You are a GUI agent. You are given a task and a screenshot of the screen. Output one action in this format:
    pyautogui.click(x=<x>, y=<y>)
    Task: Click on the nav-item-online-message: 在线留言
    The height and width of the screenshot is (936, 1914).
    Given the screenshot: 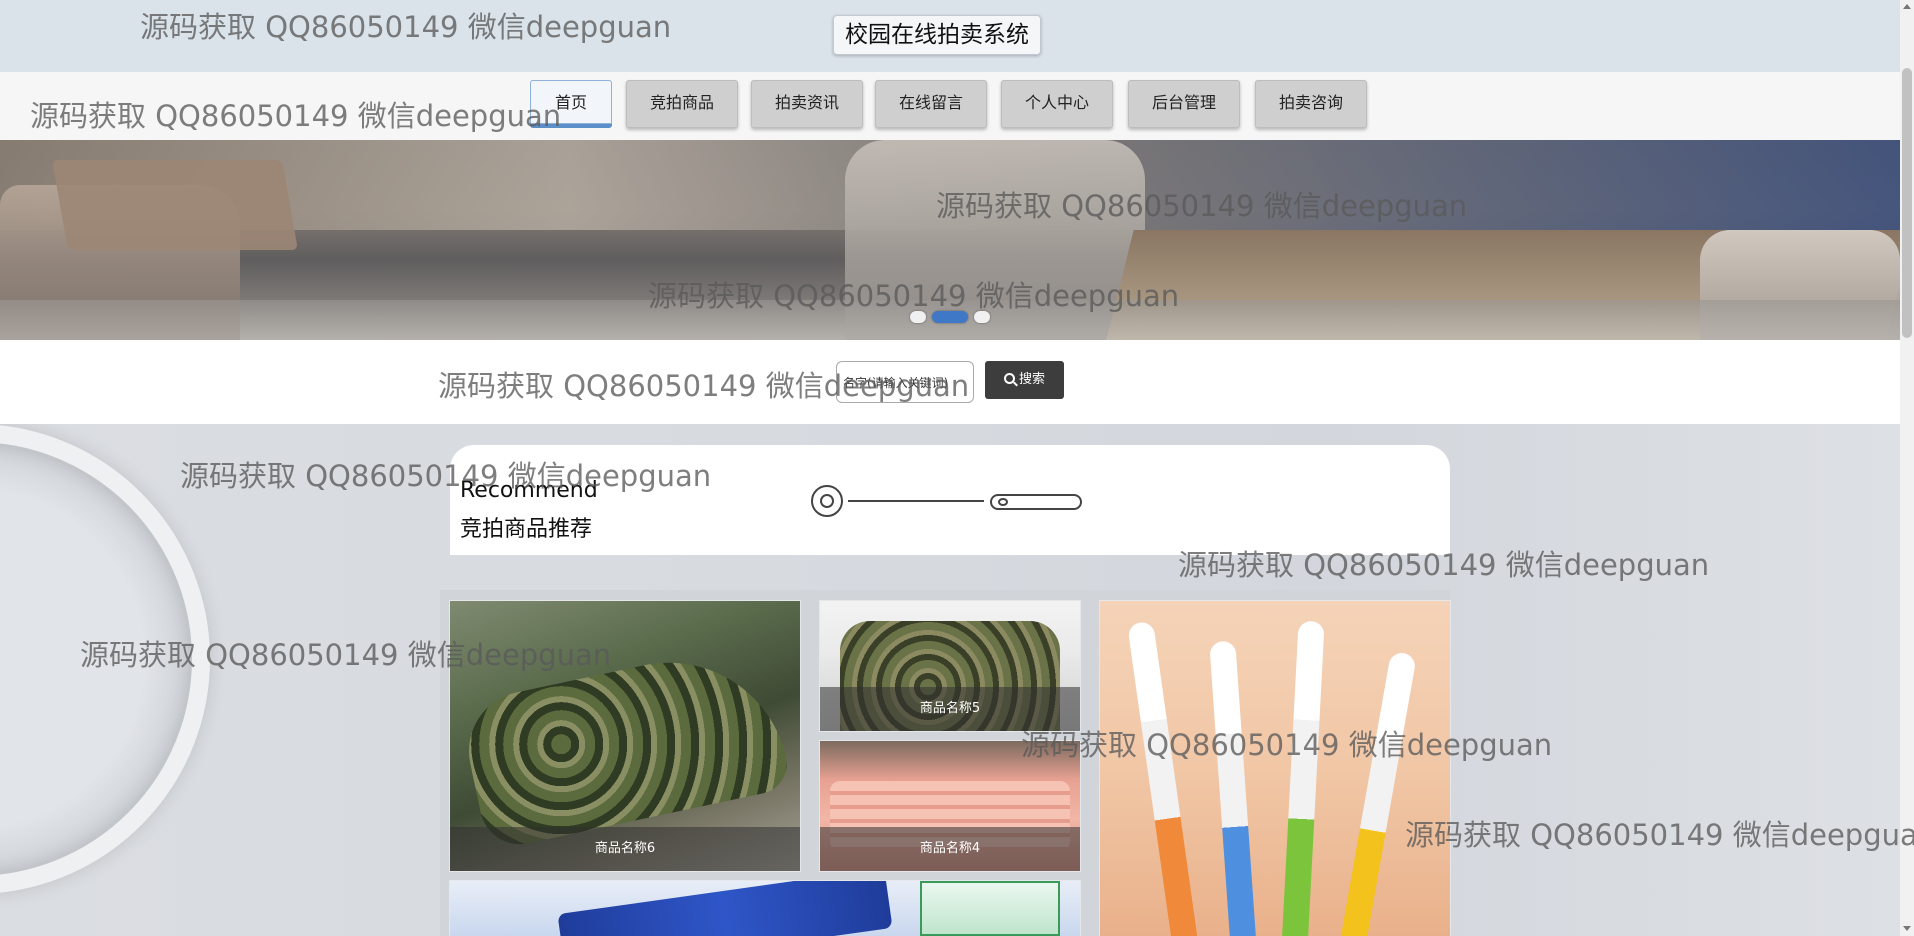 What is the action you would take?
    pyautogui.click(x=931, y=104)
    